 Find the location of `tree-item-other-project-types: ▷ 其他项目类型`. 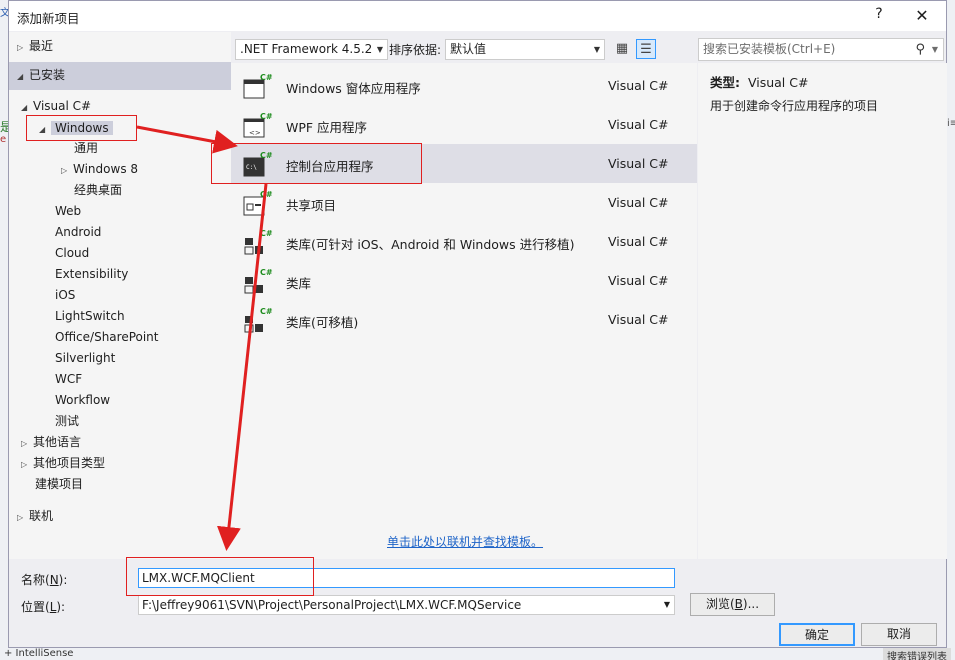

tree-item-other-project-types: ▷ 其他项目类型 is located at coordinates (63, 463).